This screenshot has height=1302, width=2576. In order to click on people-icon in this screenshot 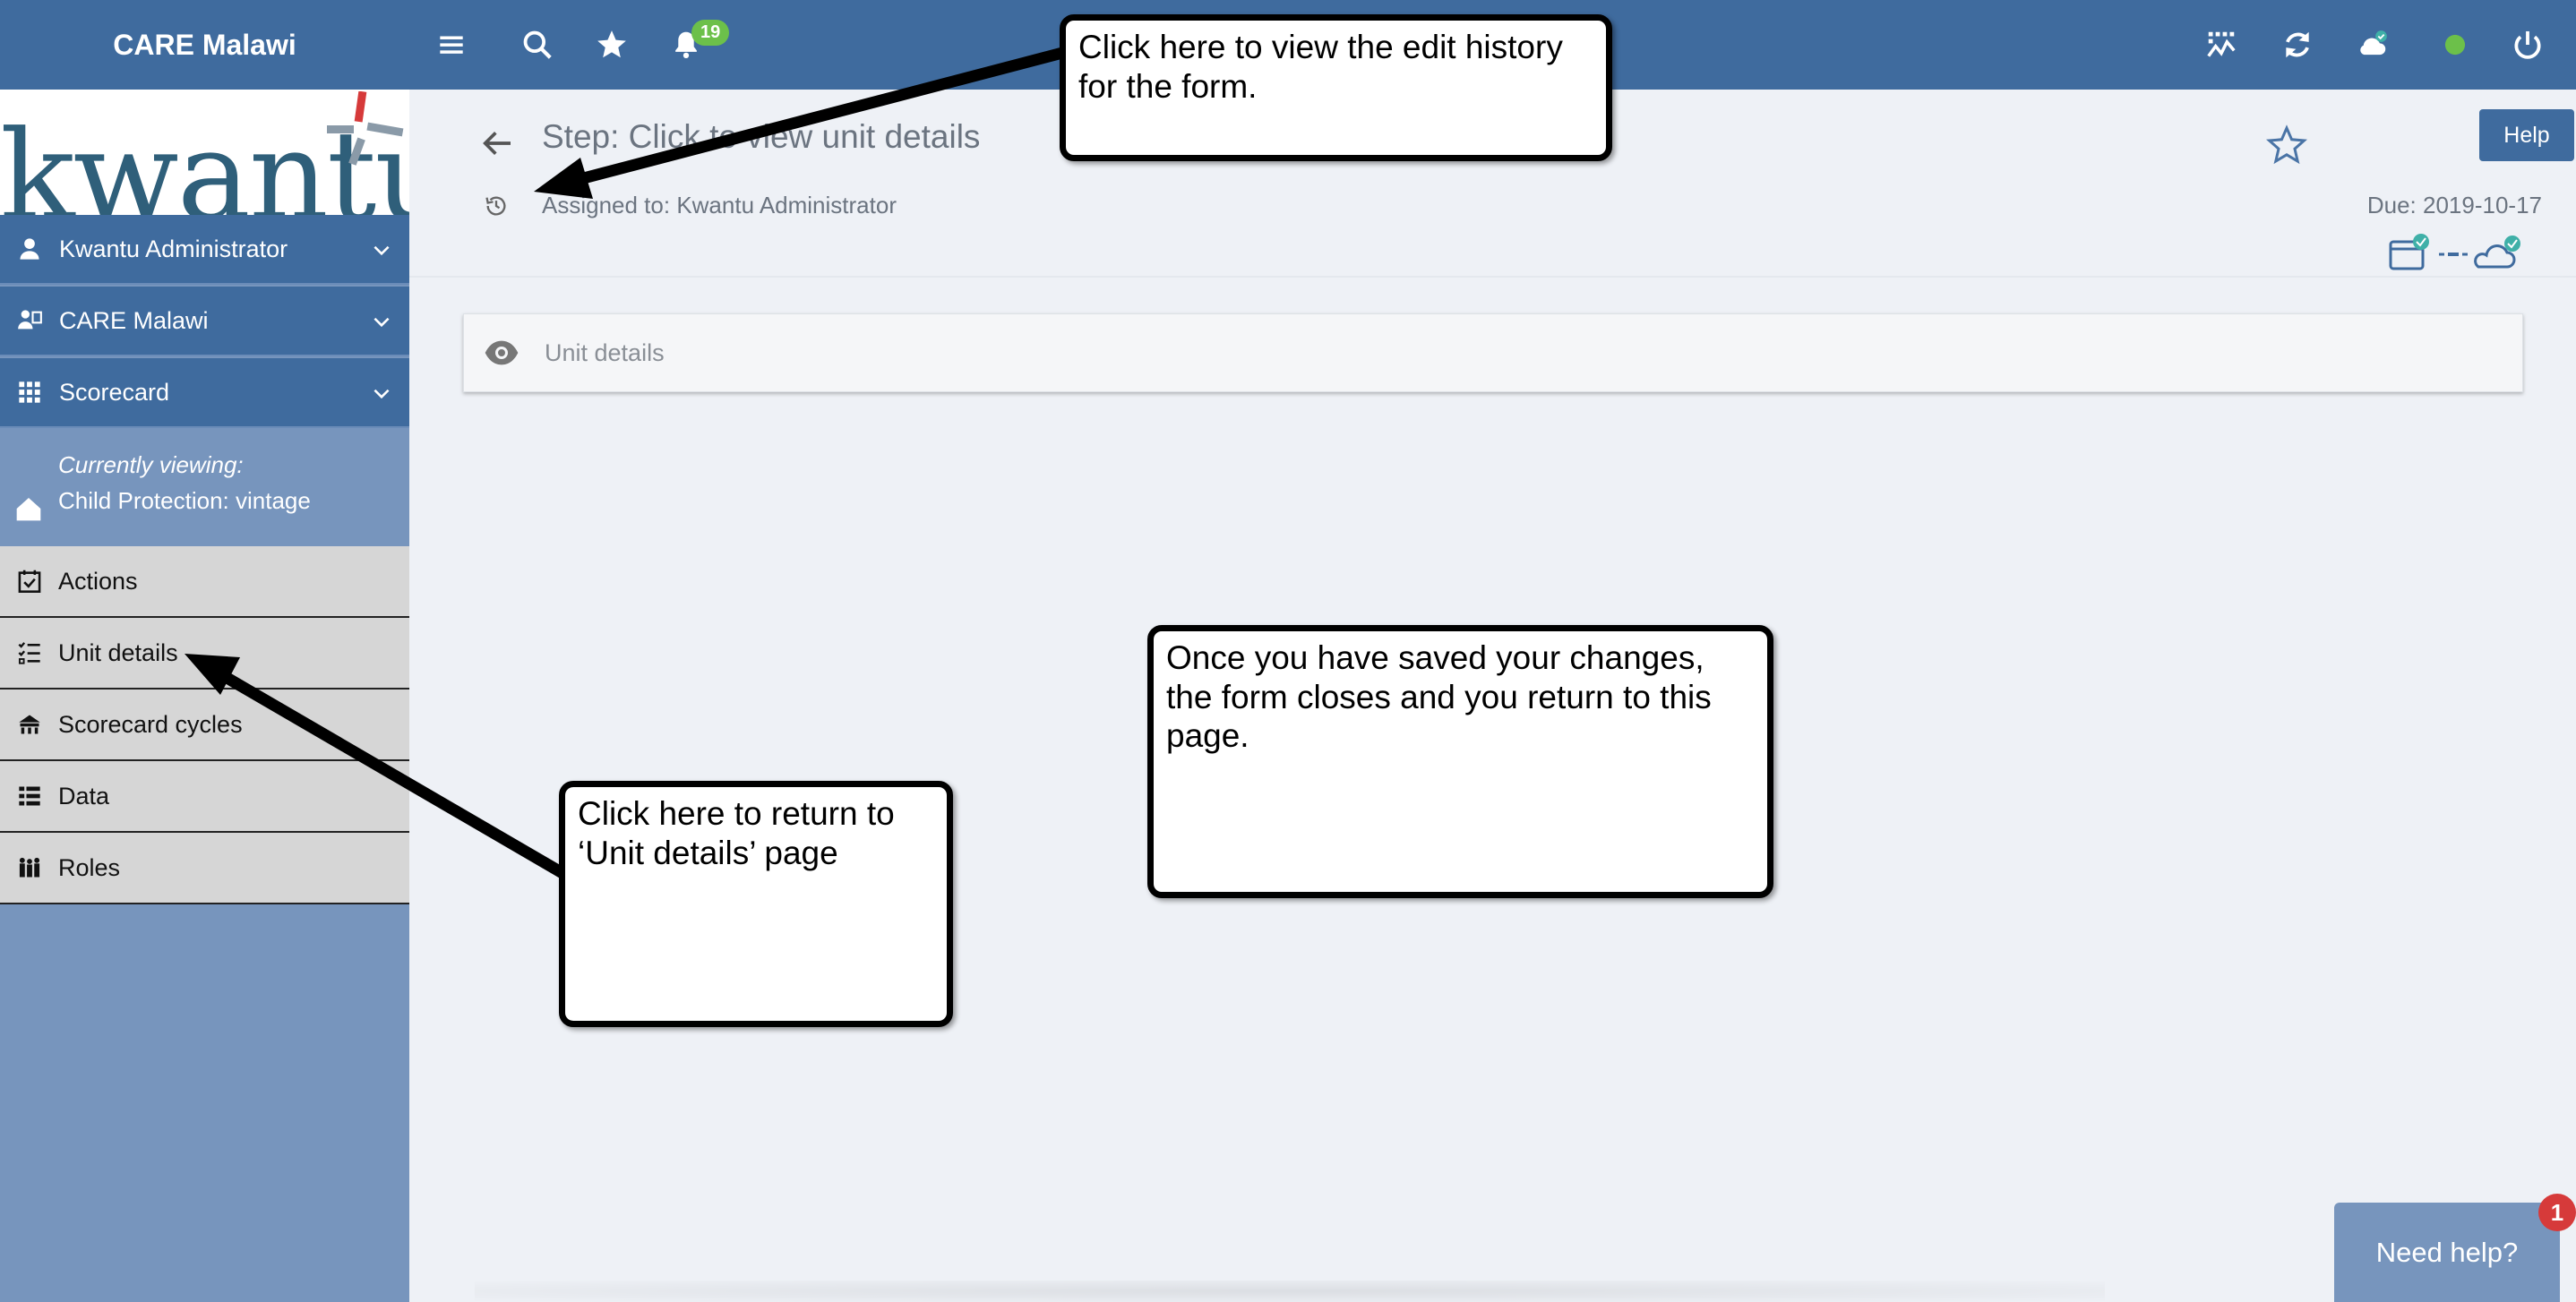, I will do `click(29, 867)`.